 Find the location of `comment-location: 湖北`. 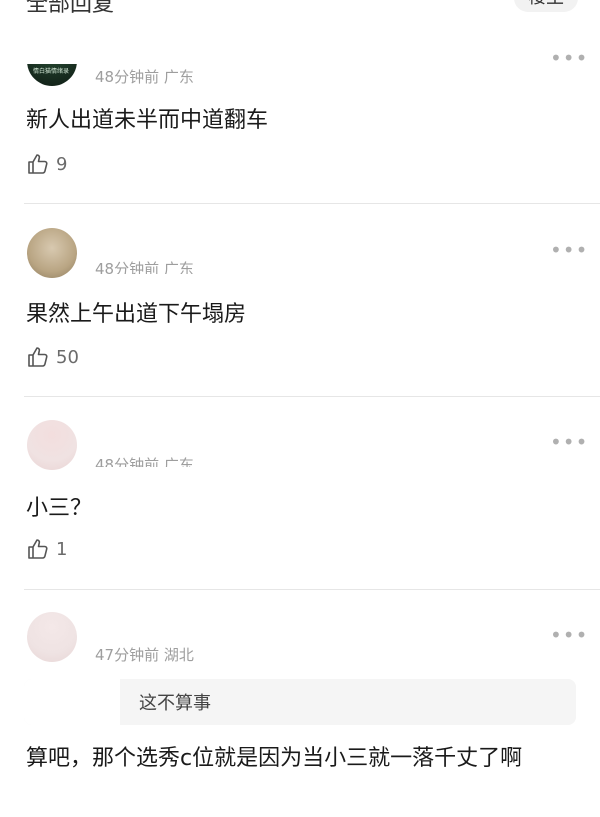

comment-location: 湖北 is located at coordinates (178, 655).